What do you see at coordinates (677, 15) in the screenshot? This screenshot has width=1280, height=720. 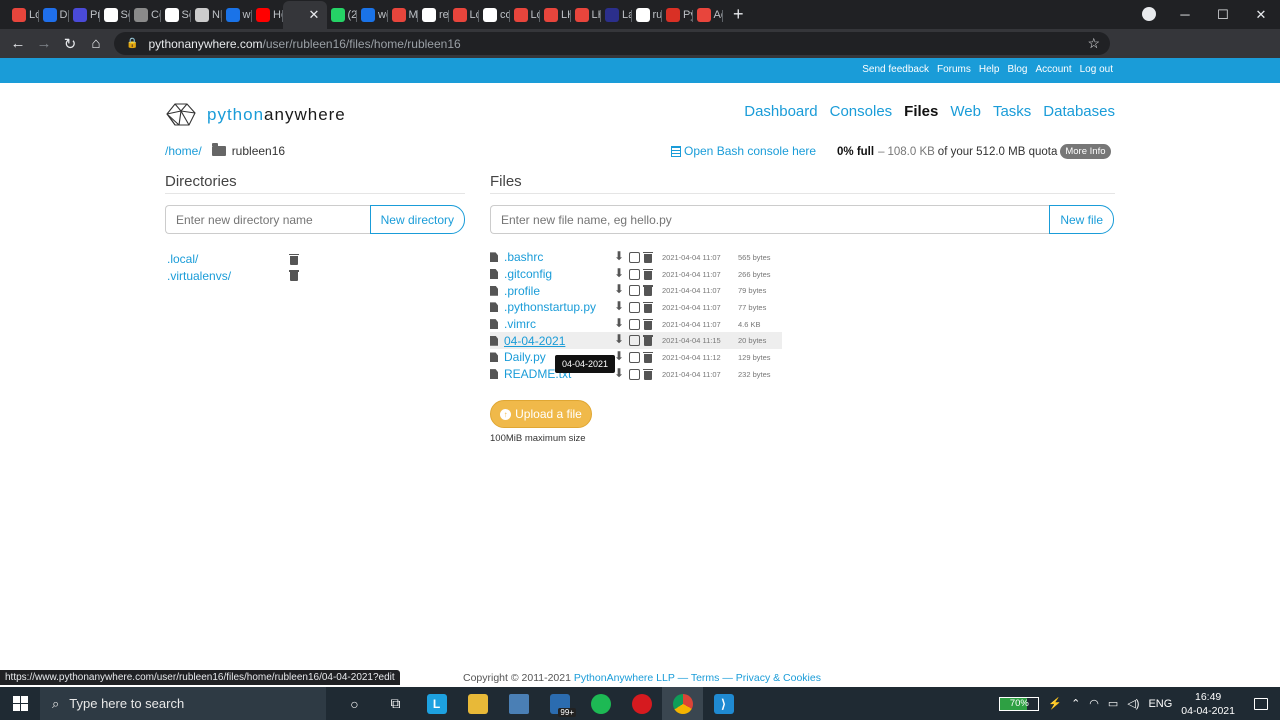 I see `browser-tab: Py` at bounding box center [677, 15].